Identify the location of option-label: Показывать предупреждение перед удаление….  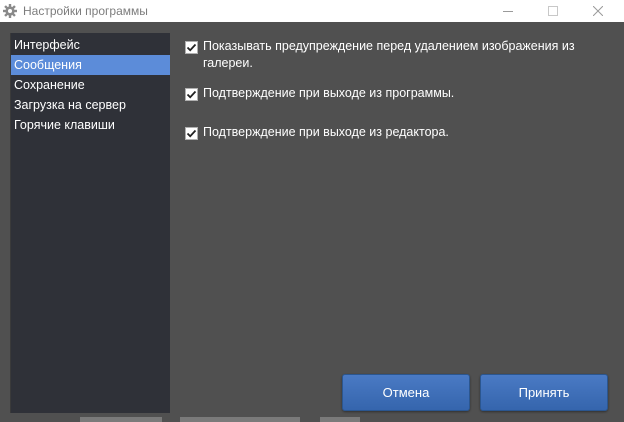
(389, 54).